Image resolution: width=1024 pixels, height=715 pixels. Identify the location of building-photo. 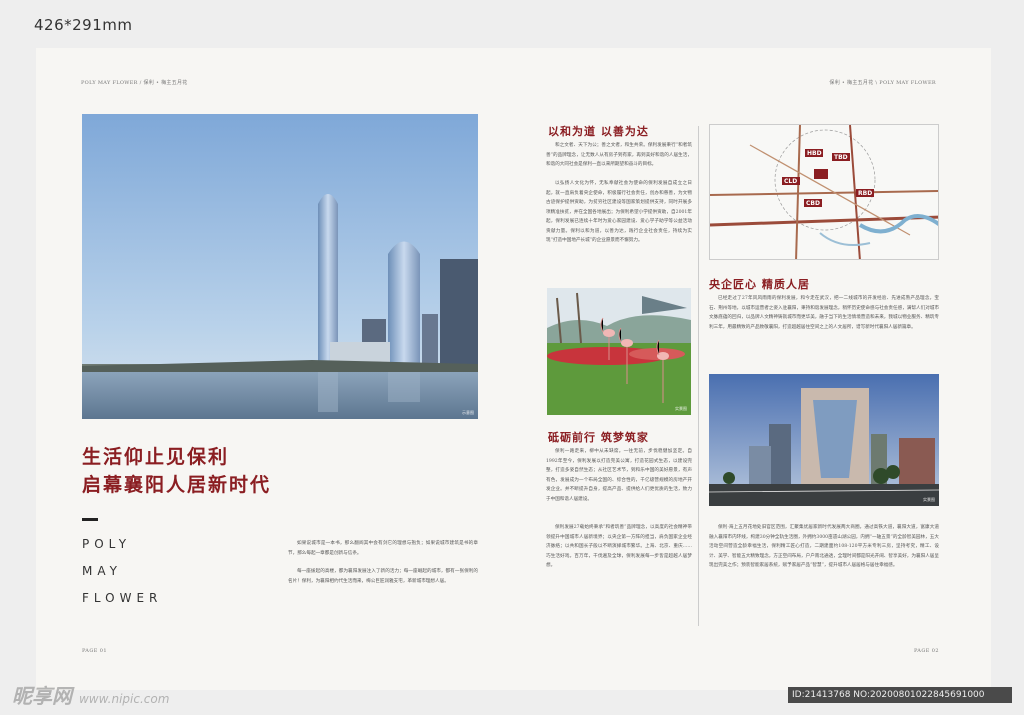
(824, 440).